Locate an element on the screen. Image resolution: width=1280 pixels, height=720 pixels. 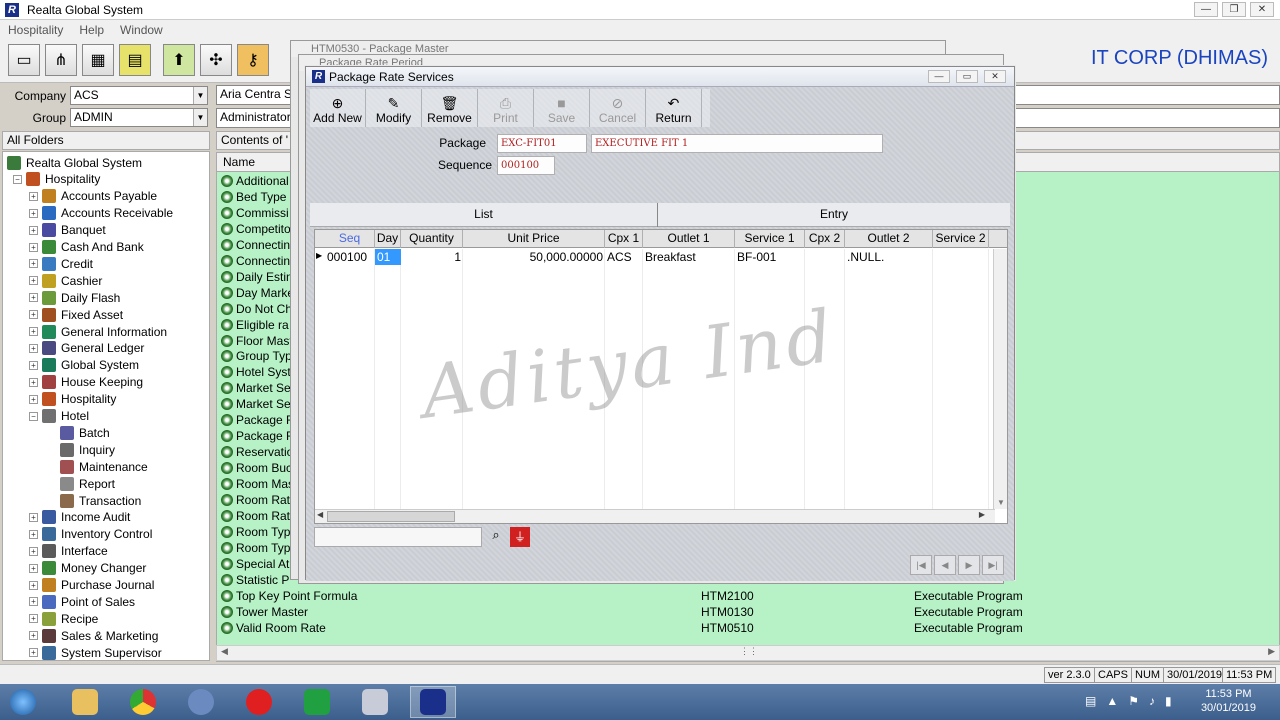
cancel-button: ⊘ Cancel is located at coordinates (618, 108).